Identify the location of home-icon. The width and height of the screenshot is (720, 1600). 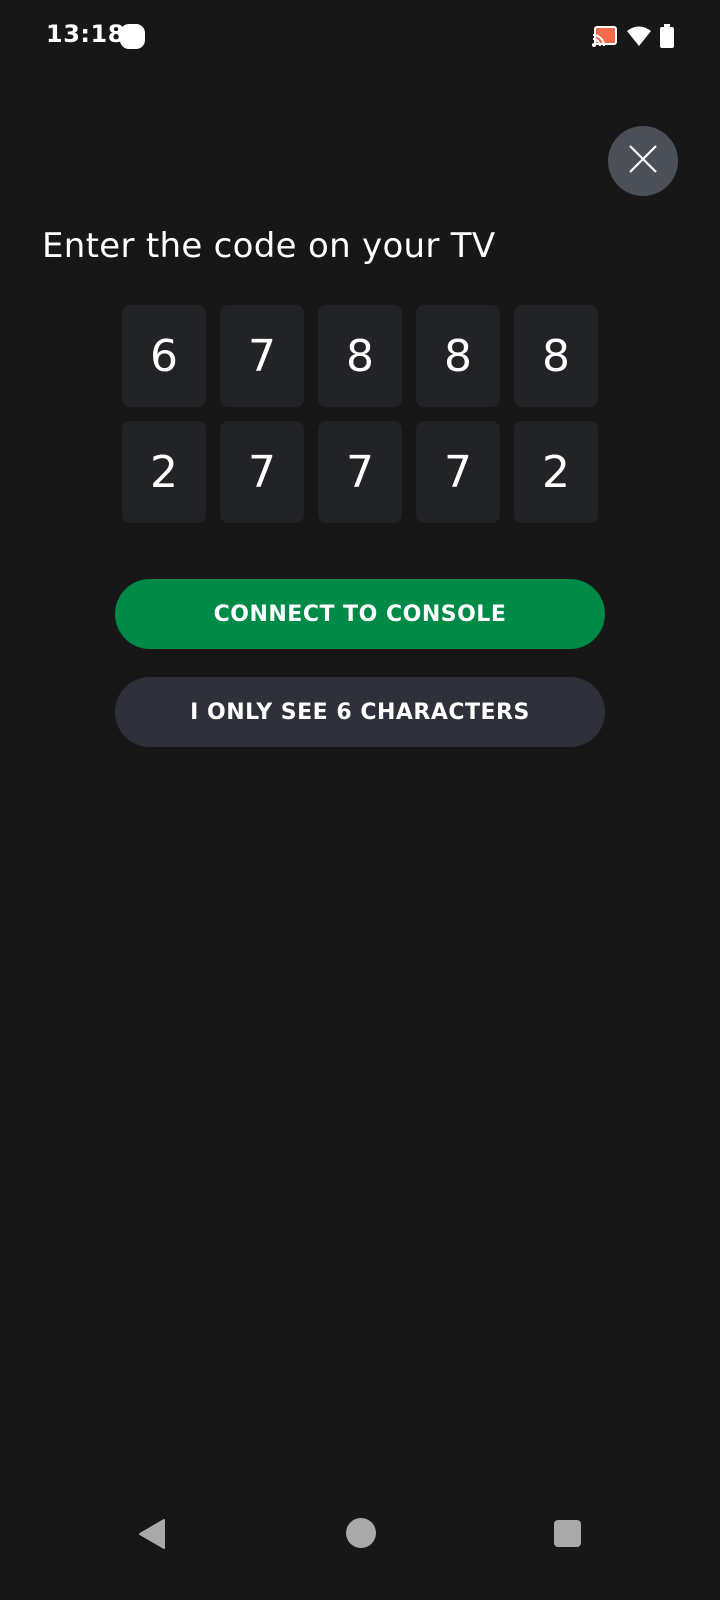
(361, 1533).